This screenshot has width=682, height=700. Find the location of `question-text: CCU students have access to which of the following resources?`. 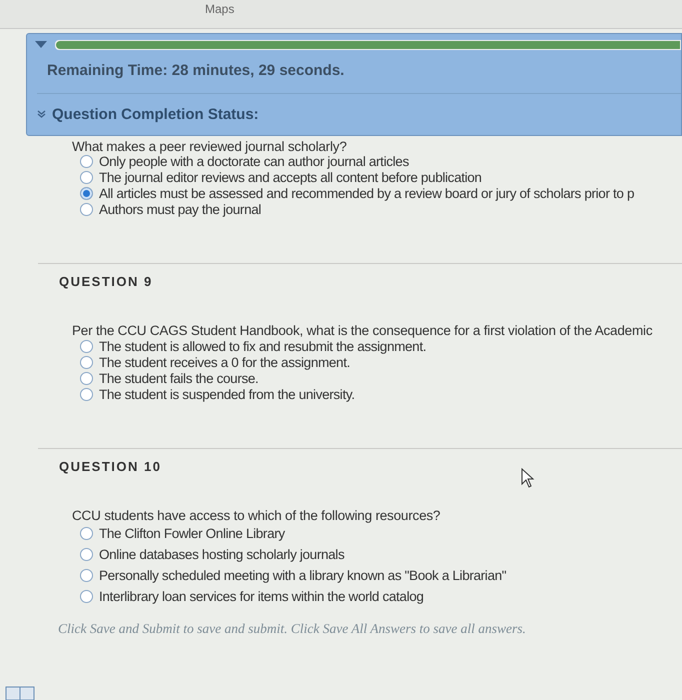

question-text: CCU students have access to which of the following resources? is located at coordinates (257, 515).